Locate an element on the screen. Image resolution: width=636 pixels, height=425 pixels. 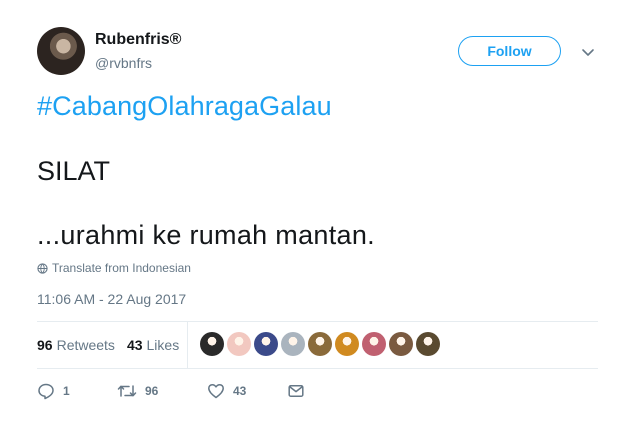
user-handle: @rvbnfrs is located at coordinates (123, 63).